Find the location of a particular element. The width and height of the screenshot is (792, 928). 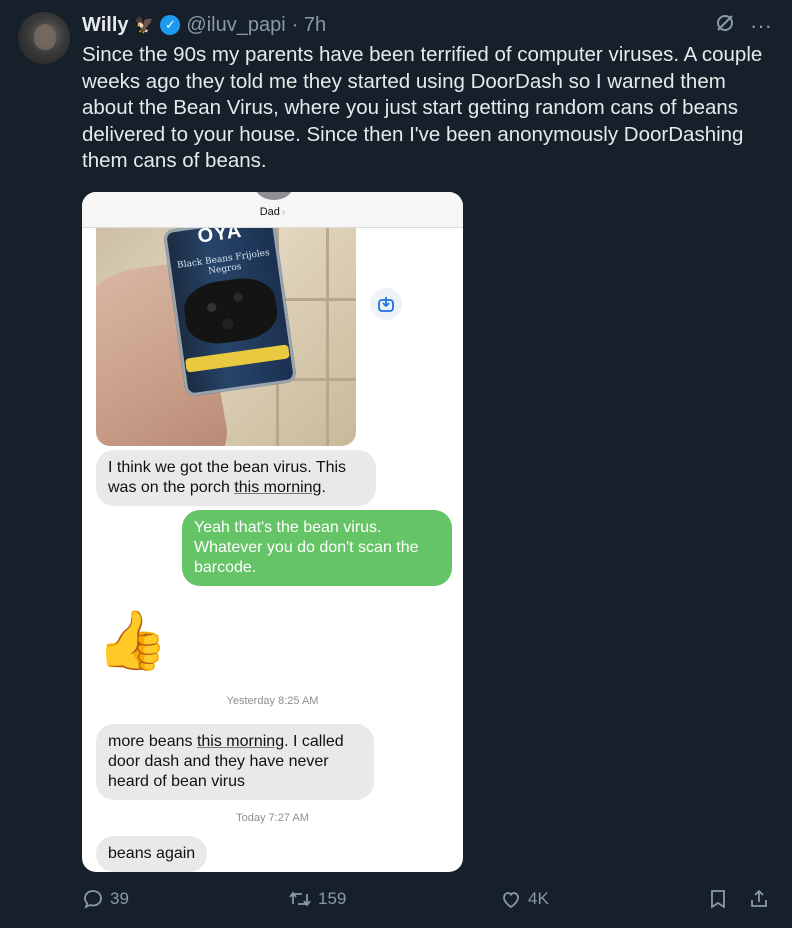

share-icon is located at coordinates (759, 898).